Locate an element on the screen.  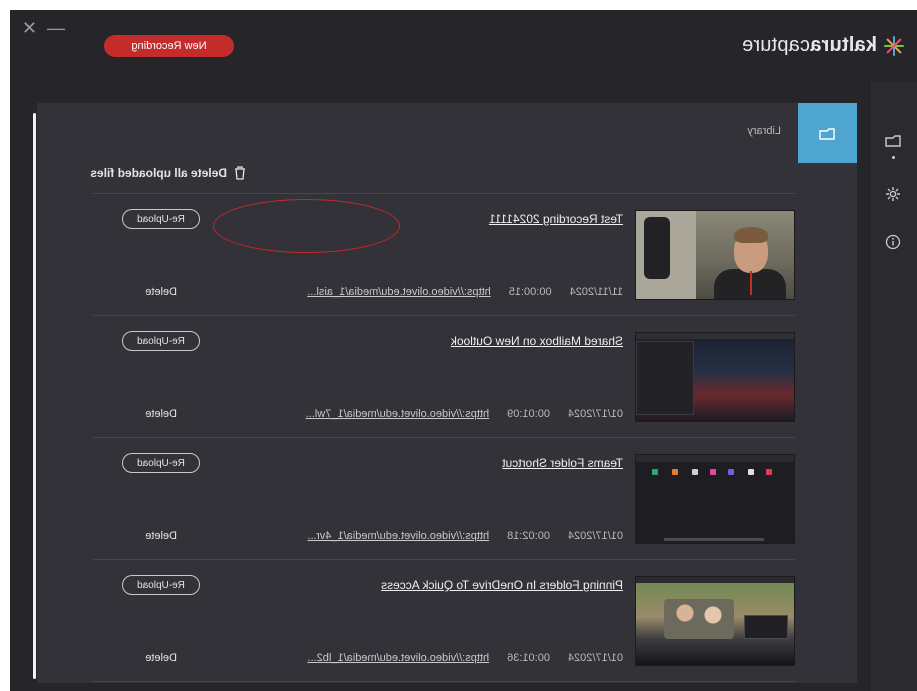
new-recording-button: New Recording is located at coordinates (169, 46).